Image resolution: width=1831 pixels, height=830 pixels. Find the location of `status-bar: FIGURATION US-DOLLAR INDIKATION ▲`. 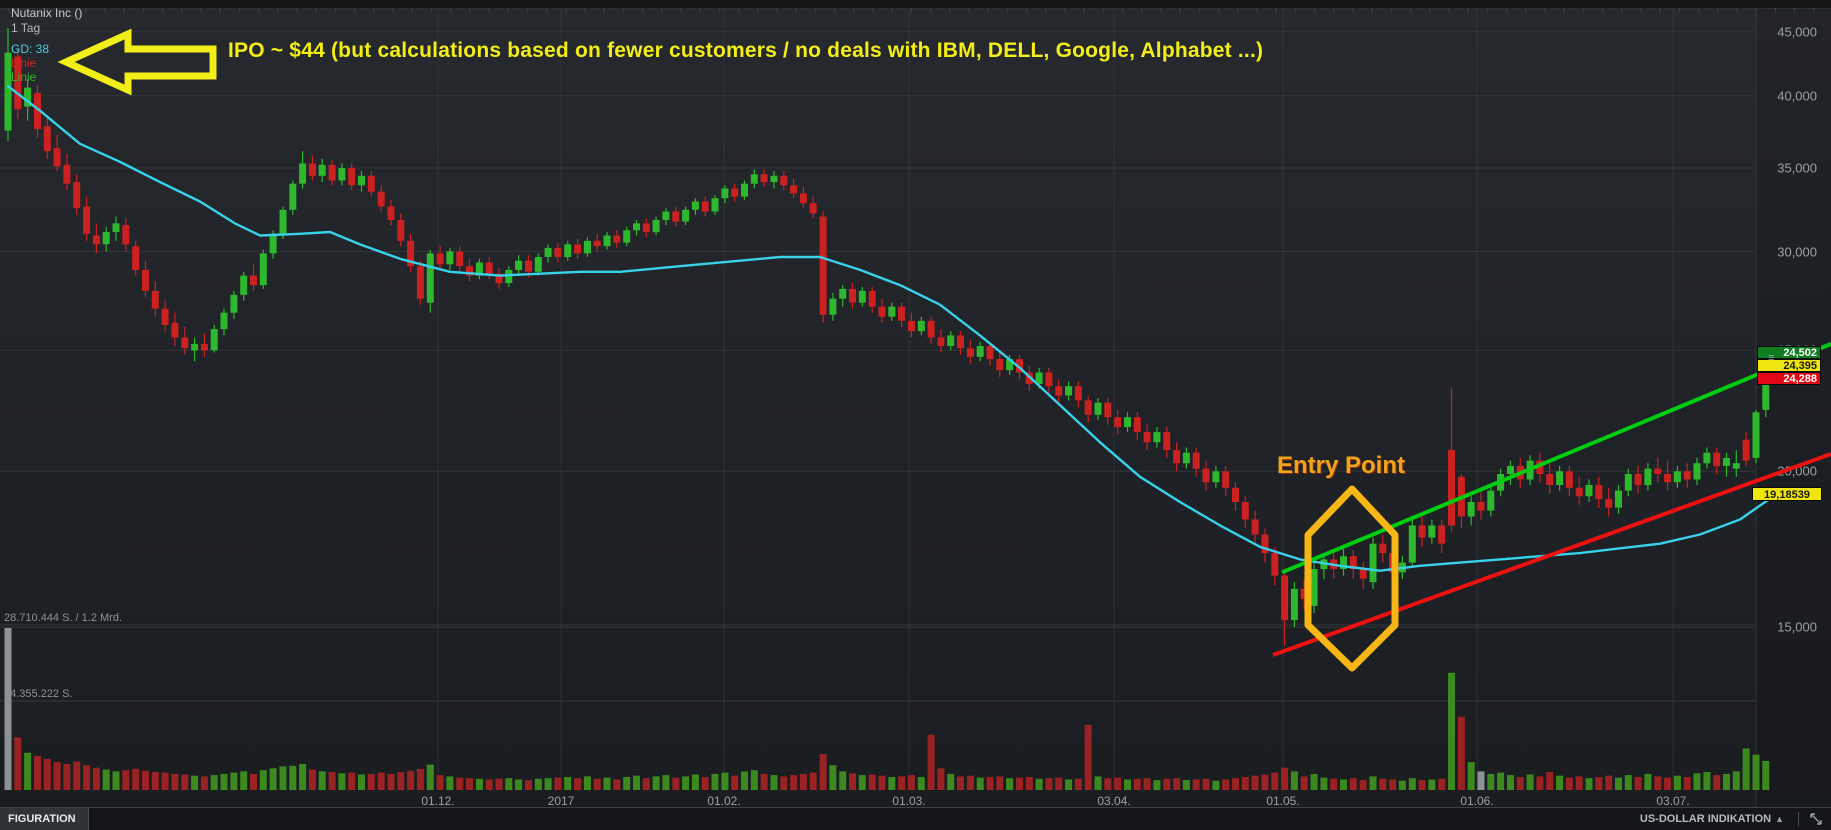

status-bar: FIGURATION US-DOLLAR INDIKATION ▲ is located at coordinates (915, 818).